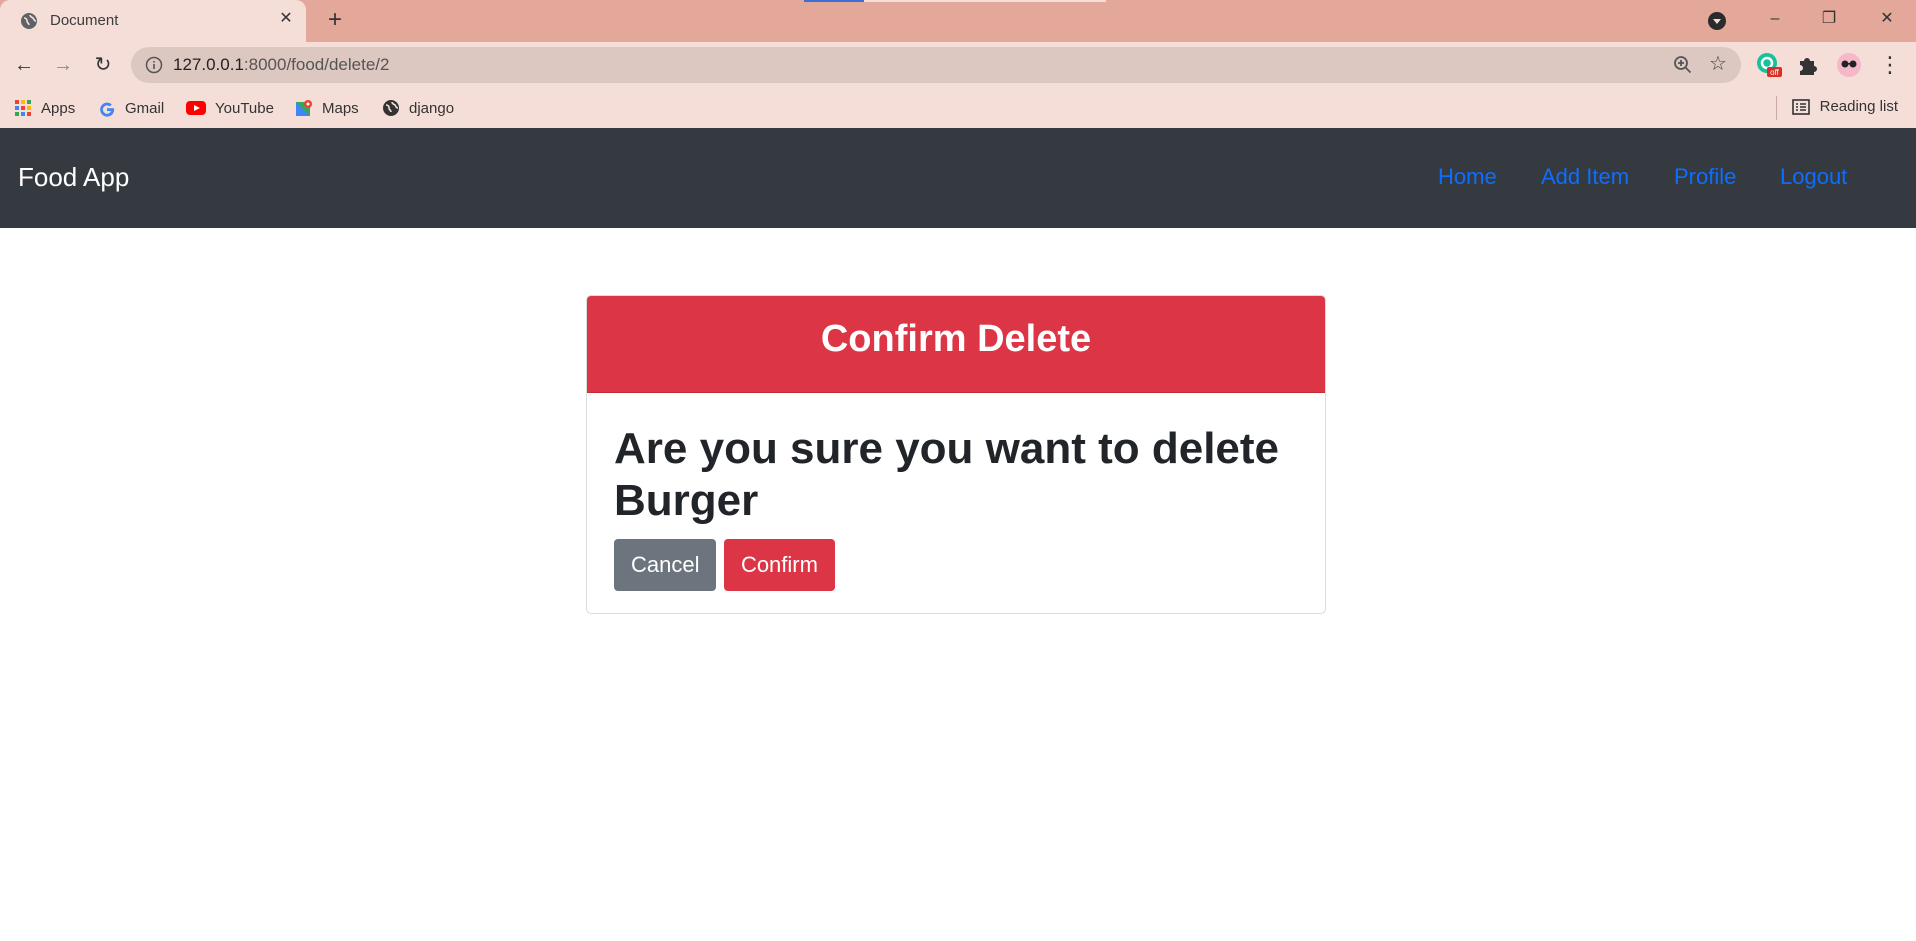  Describe the element at coordinates (23, 108) in the screenshot. I see `apps-grid-icon` at that location.